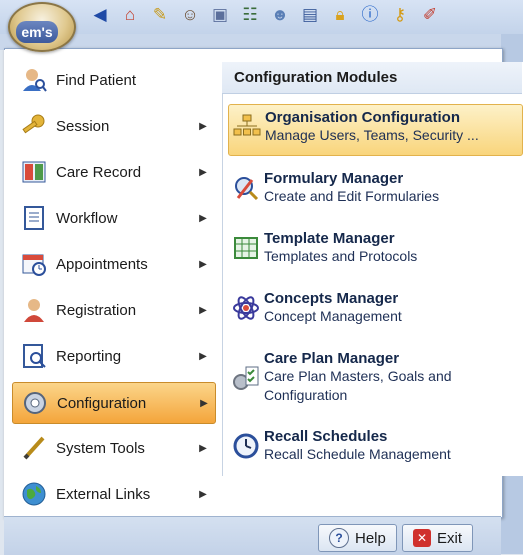 This screenshot has width=523, height=555. Describe the element at coordinates (34, 264) in the screenshot. I see `appointments-icon` at that location.